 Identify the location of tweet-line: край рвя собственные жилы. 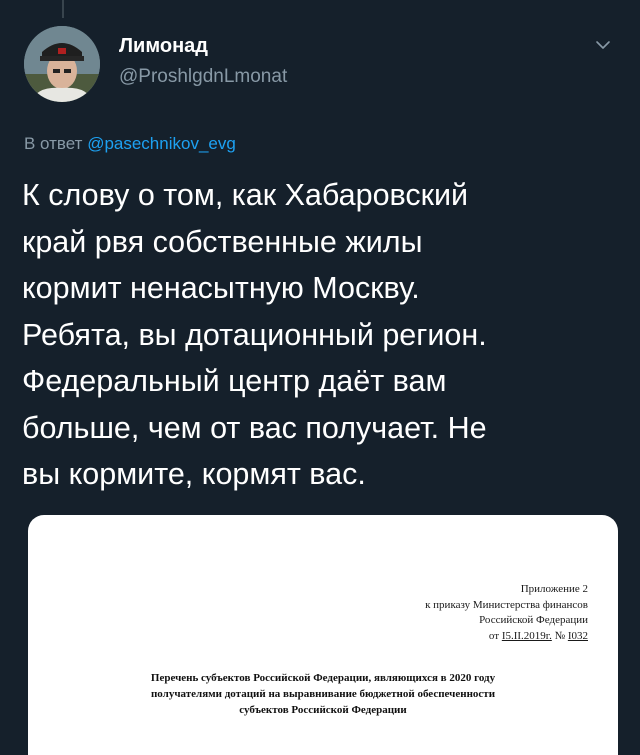
(222, 241).